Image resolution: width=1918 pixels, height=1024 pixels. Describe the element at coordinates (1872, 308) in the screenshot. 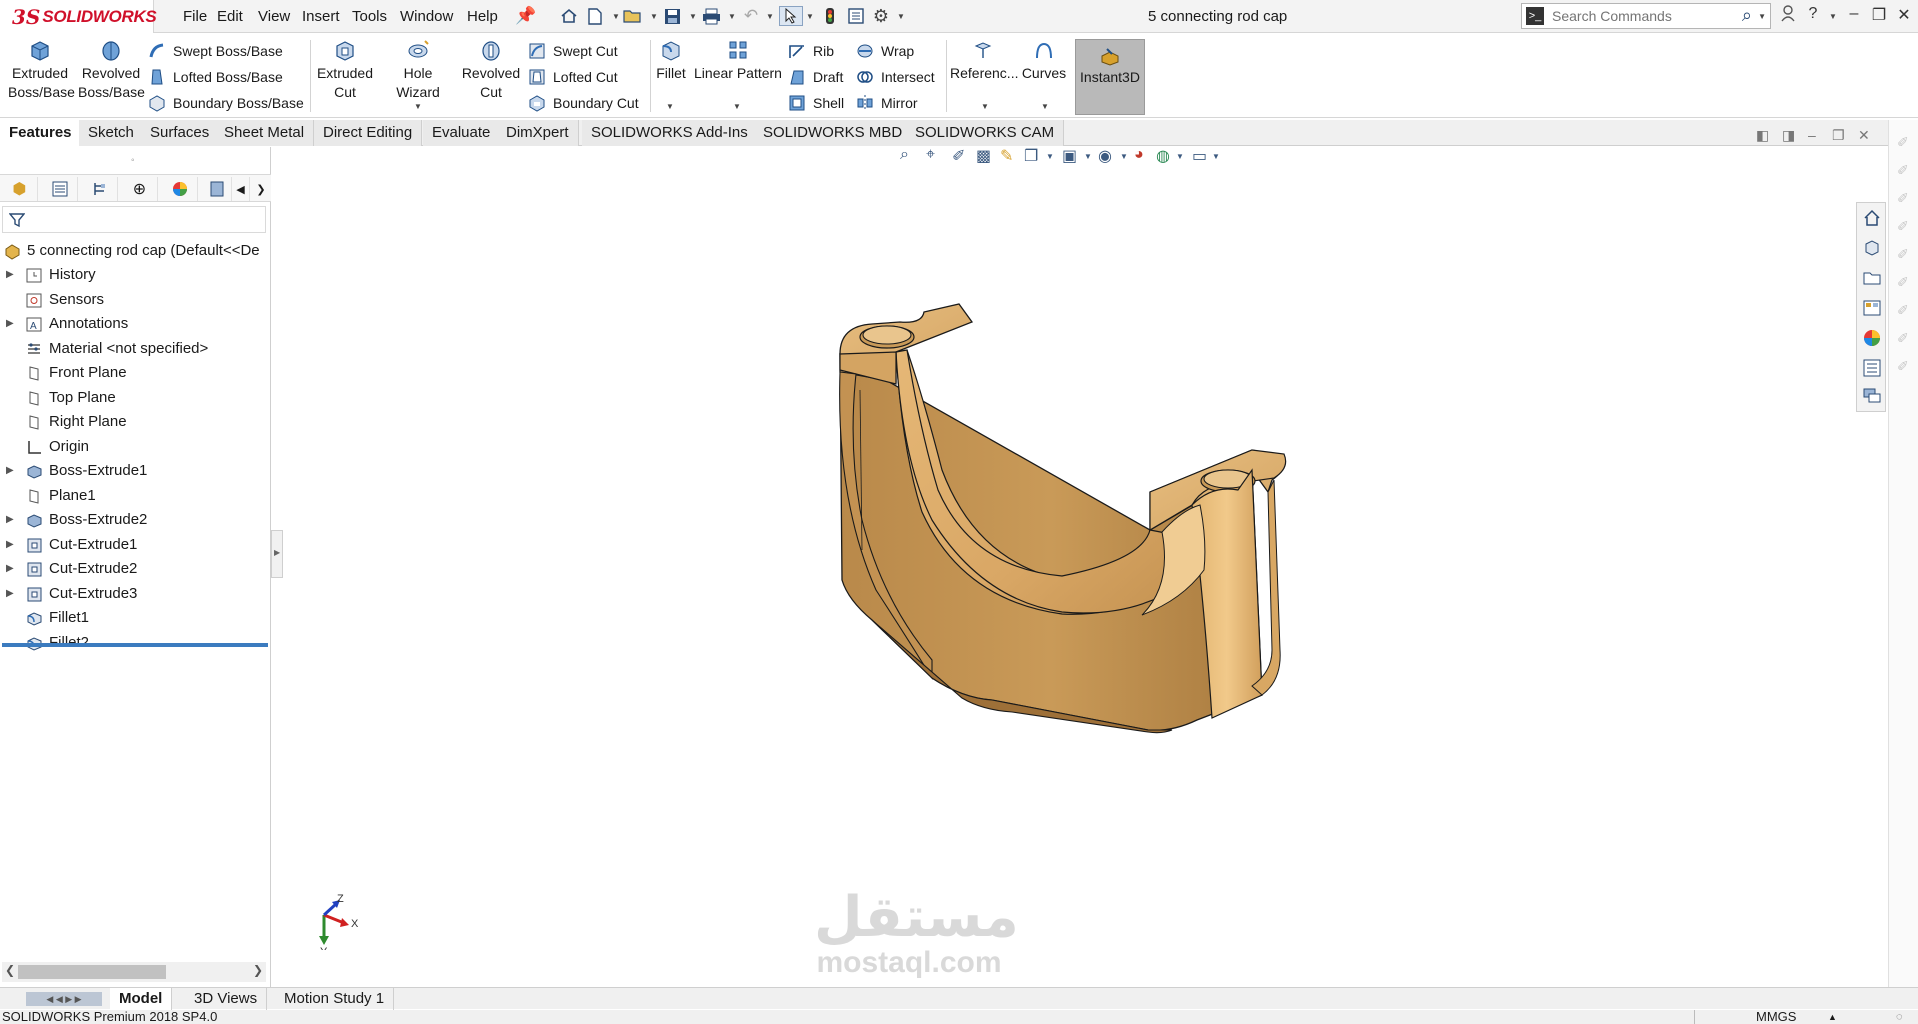

I see `view-palette-icon` at that location.